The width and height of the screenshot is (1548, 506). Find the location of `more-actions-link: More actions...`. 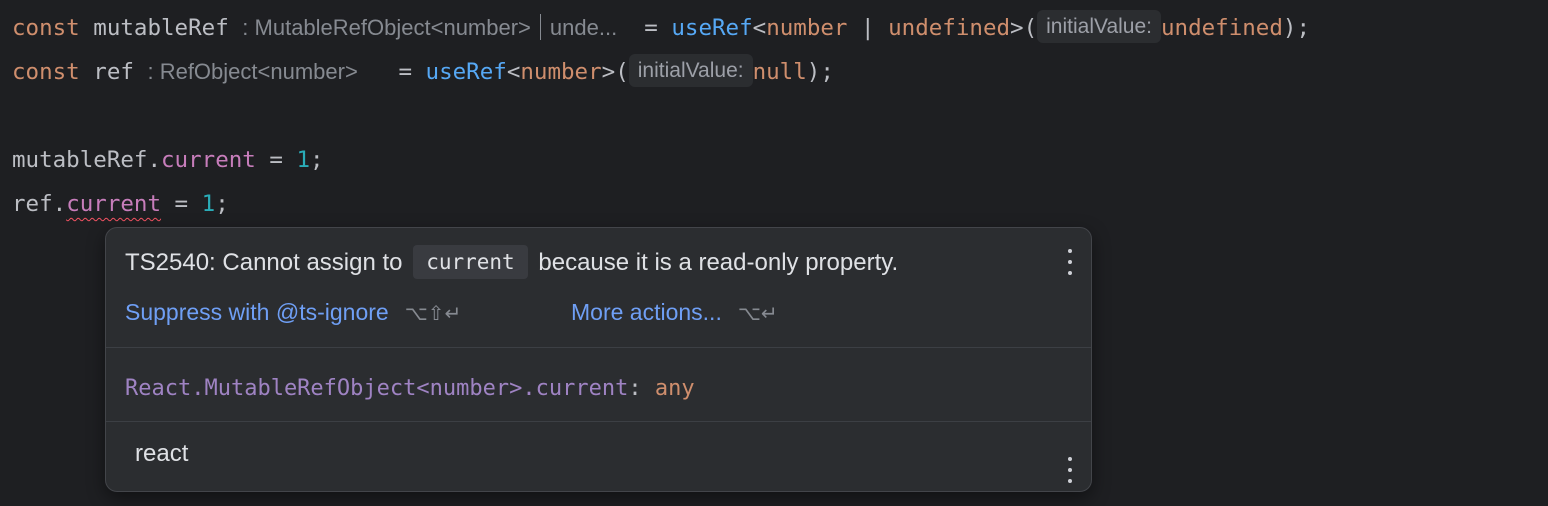

more-actions-link: More actions... is located at coordinates (646, 312).